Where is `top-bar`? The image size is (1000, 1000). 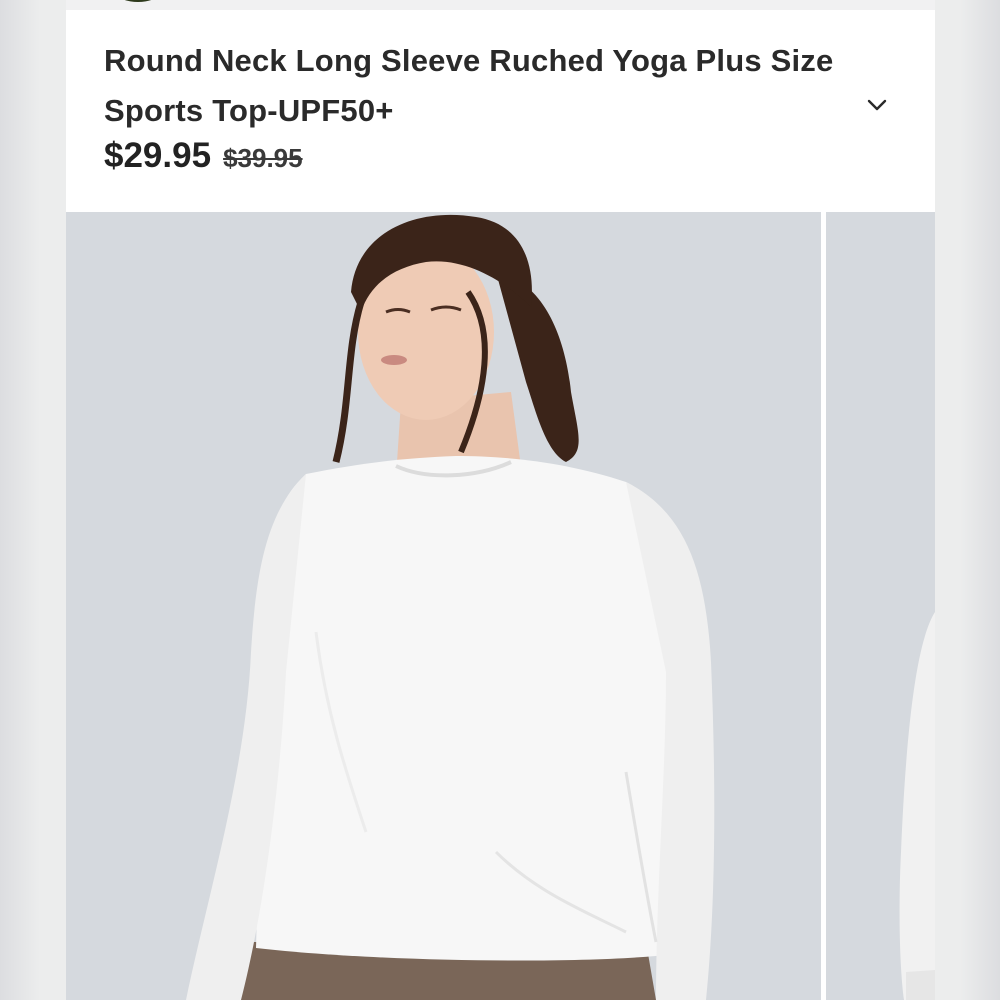
top-bar is located at coordinates (500, 5).